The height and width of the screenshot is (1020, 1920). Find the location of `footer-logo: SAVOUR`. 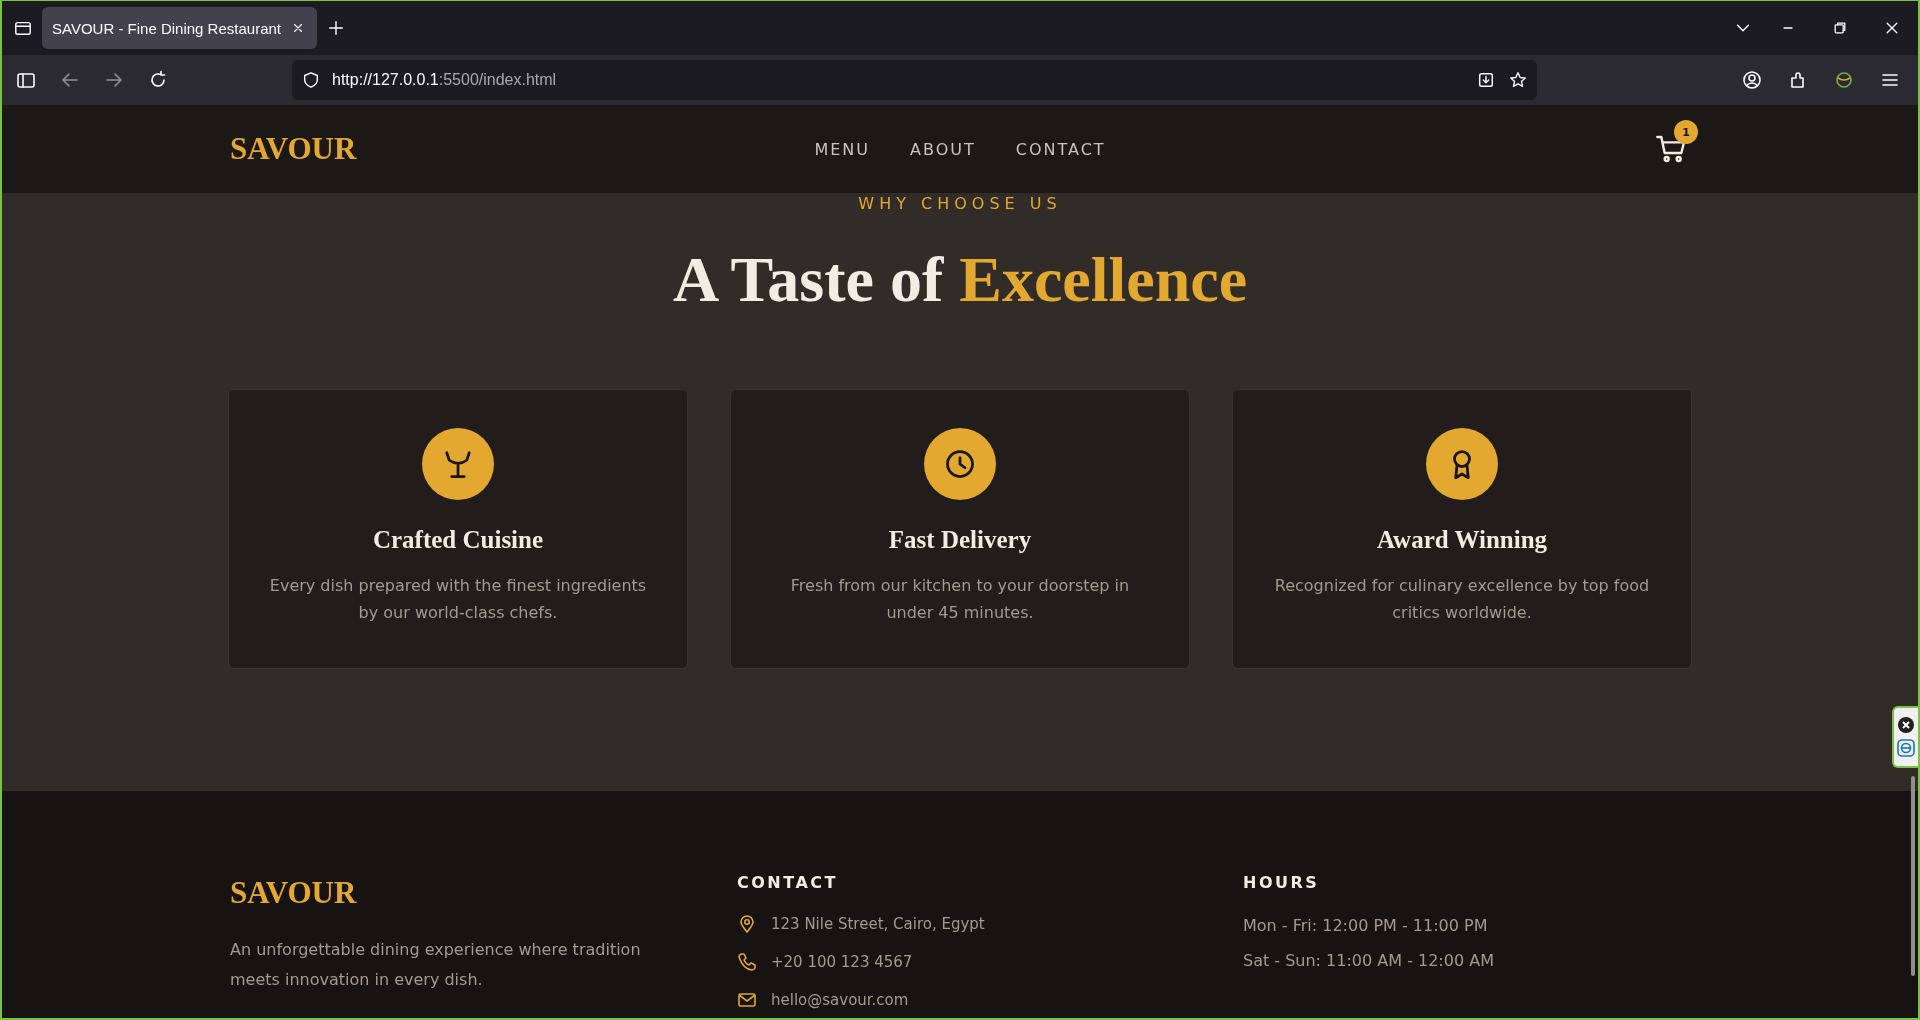

footer-logo: SAVOUR is located at coordinates (294, 893).